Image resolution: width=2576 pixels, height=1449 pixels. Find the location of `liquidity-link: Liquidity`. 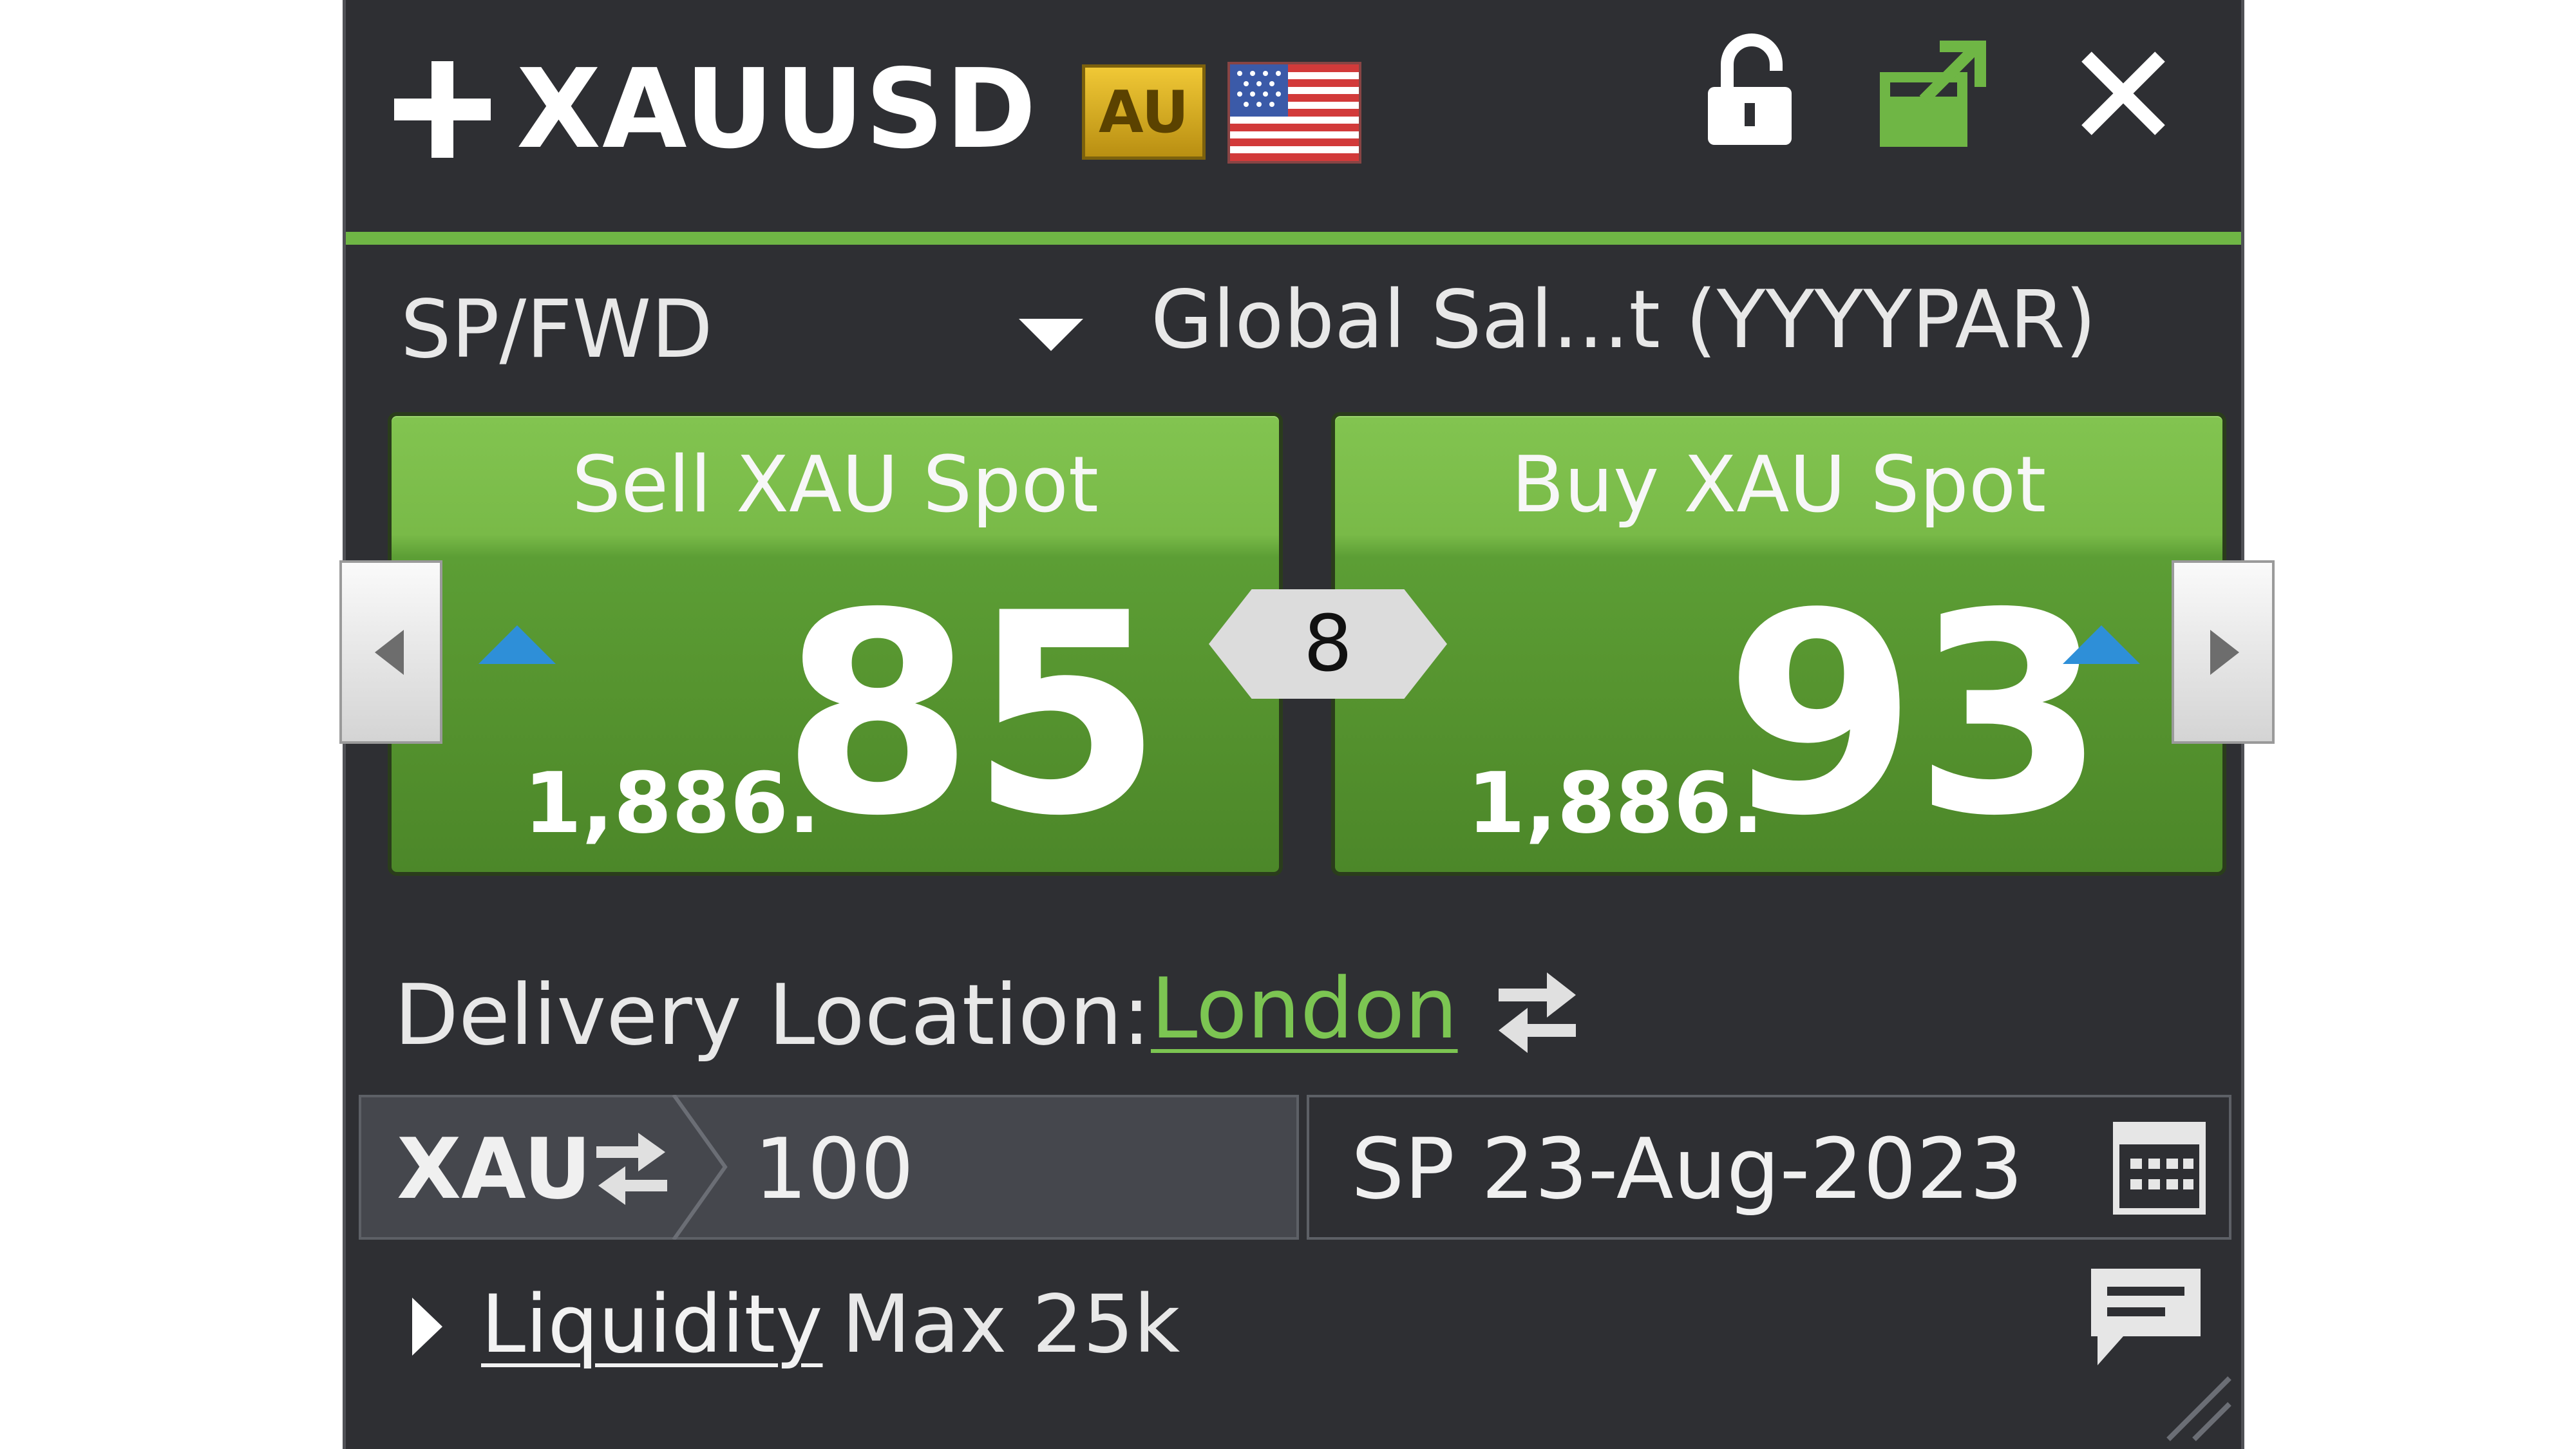

liquidity-link: Liquidity is located at coordinates (651, 1324).